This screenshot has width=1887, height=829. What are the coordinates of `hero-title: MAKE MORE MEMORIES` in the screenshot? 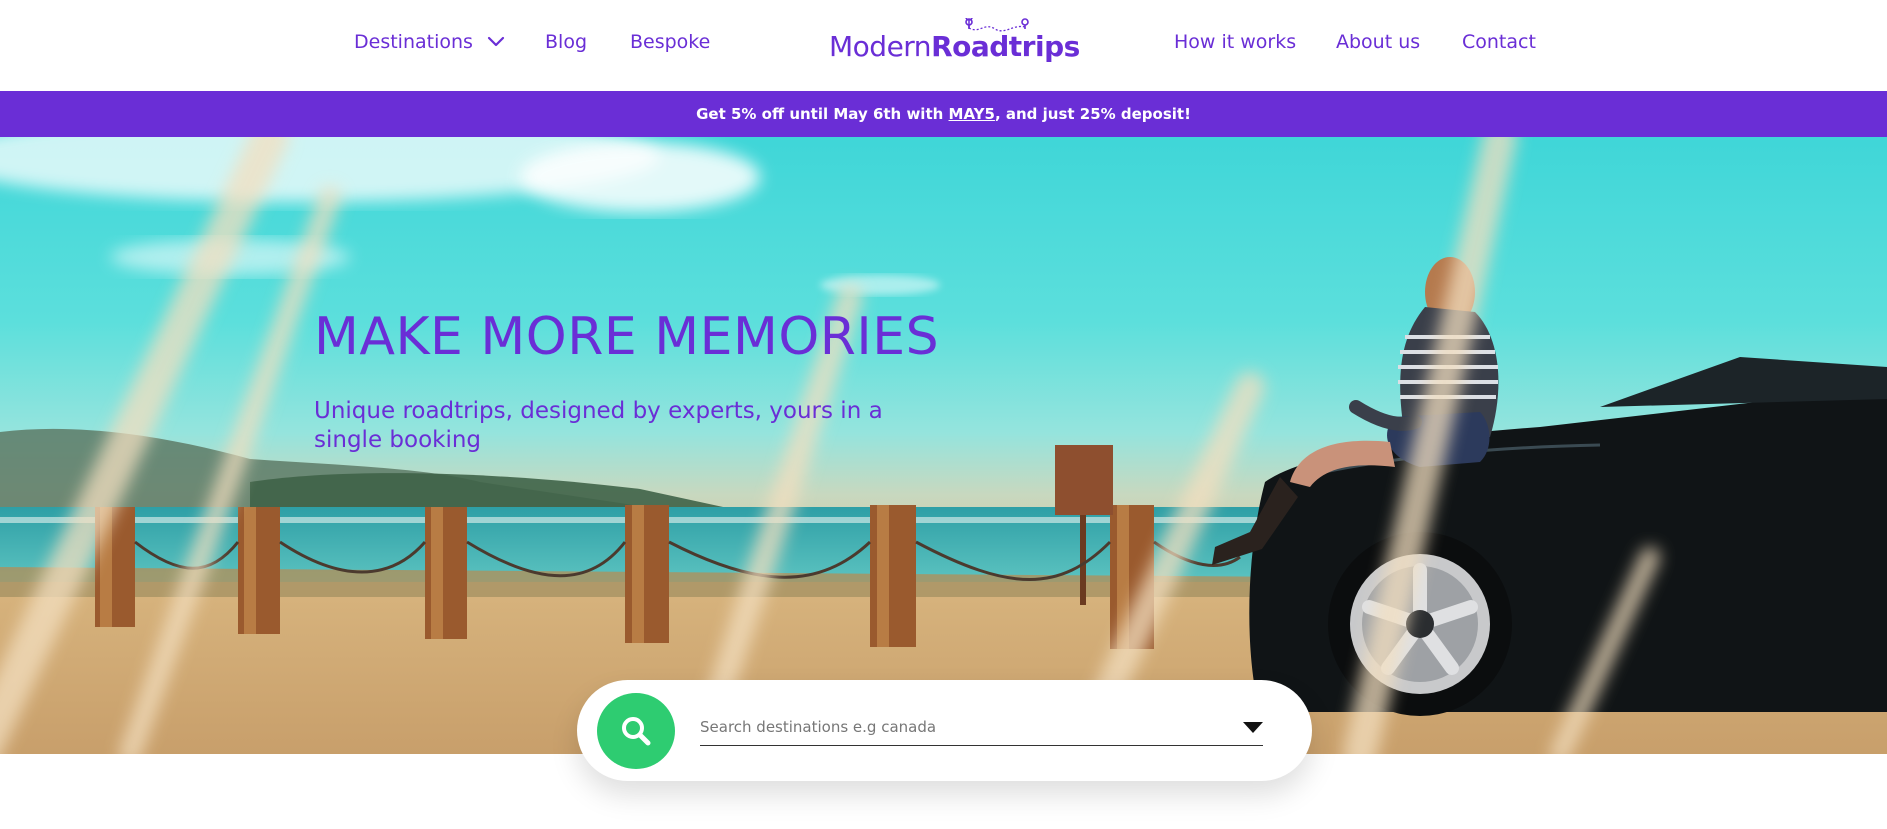 It's located at (627, 337).